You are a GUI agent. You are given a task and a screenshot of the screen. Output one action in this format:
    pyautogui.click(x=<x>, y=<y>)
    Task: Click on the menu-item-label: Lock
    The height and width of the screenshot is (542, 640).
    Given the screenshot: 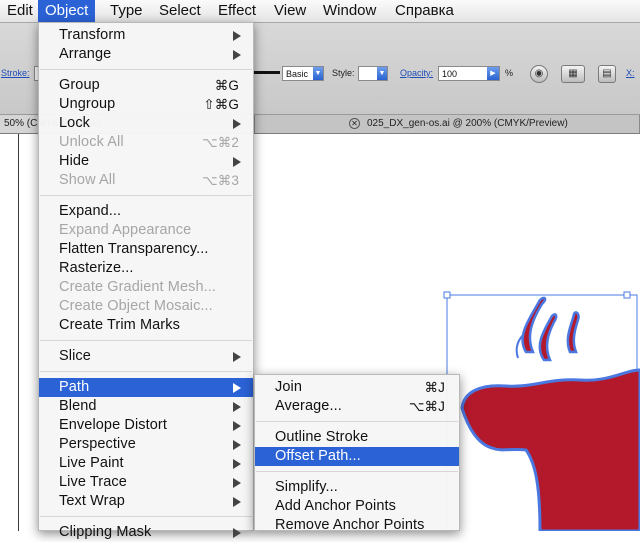 What is the action you would take?
    pyautogui.click(x=75, y=123)
    